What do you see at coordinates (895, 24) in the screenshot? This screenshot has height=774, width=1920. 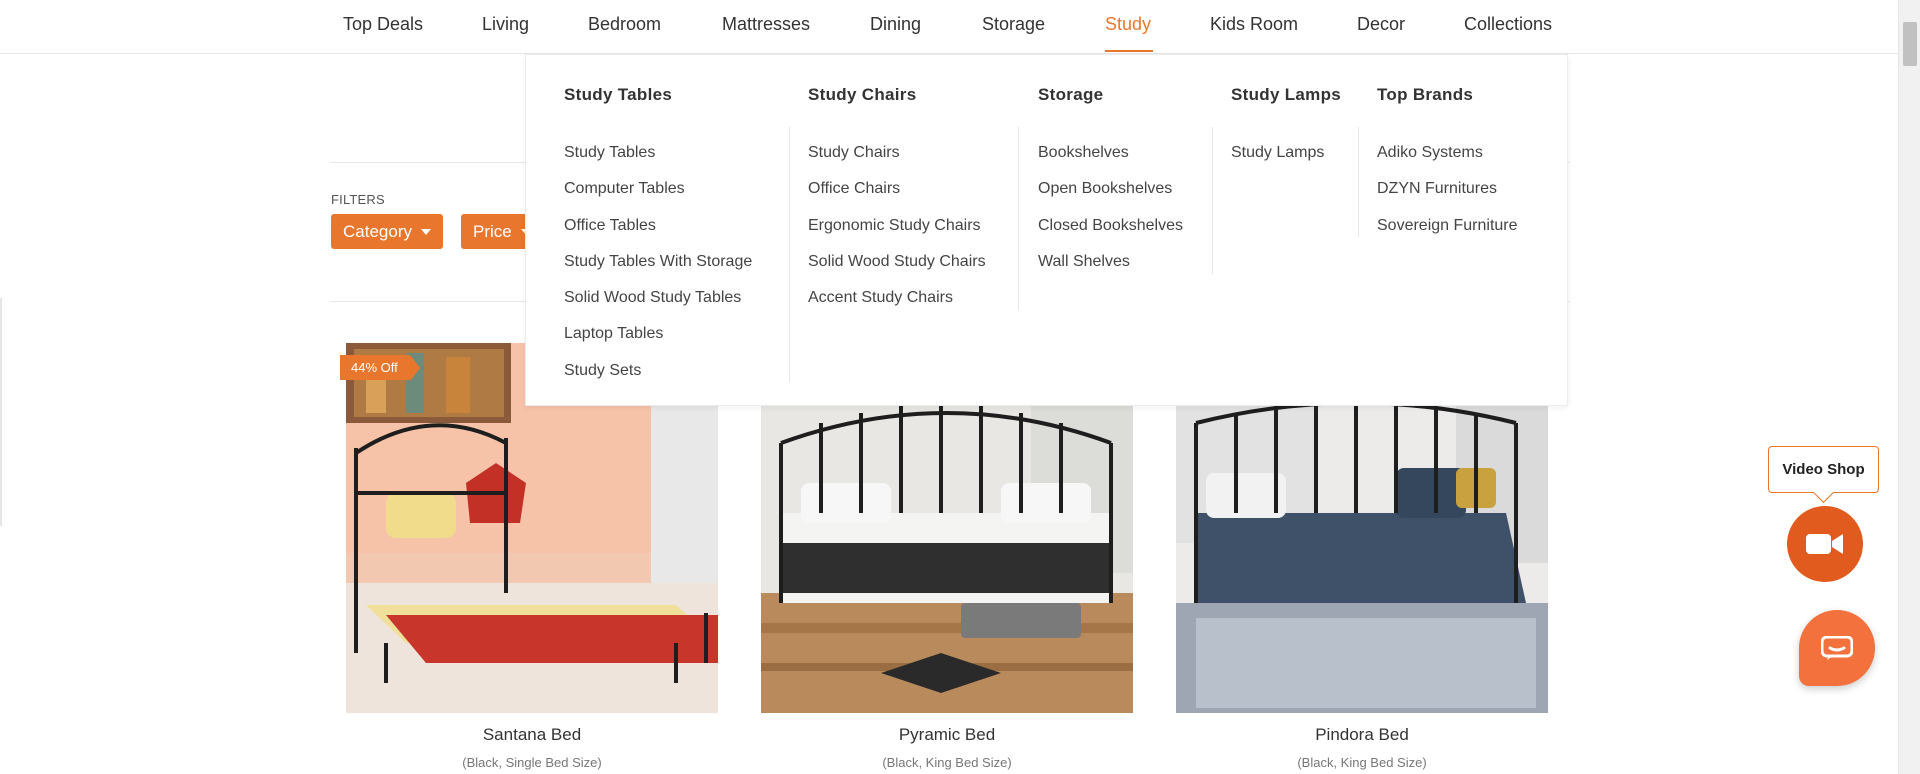 I see `nav-item-dining: Dining` at bounding box center [895, 24].